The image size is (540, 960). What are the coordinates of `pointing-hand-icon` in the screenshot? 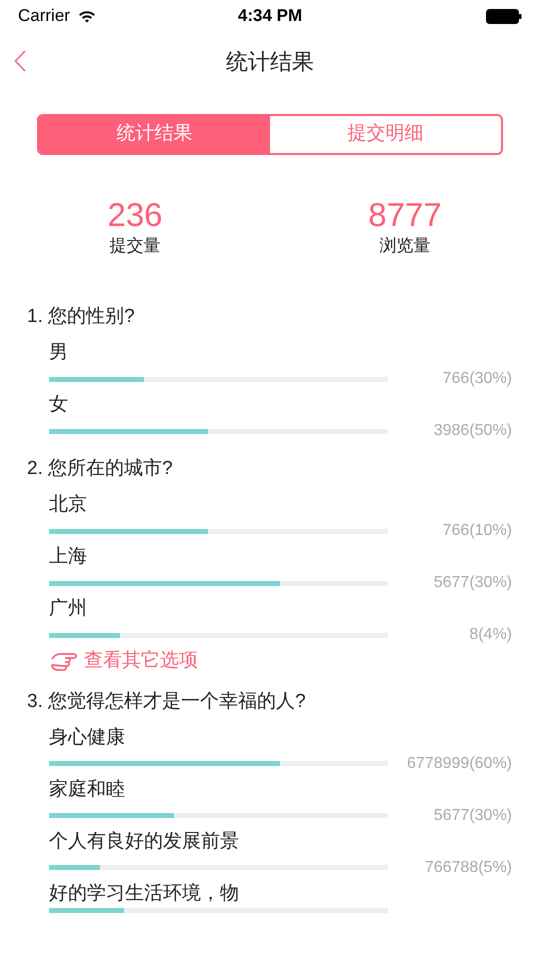 It's located at (64, 661).